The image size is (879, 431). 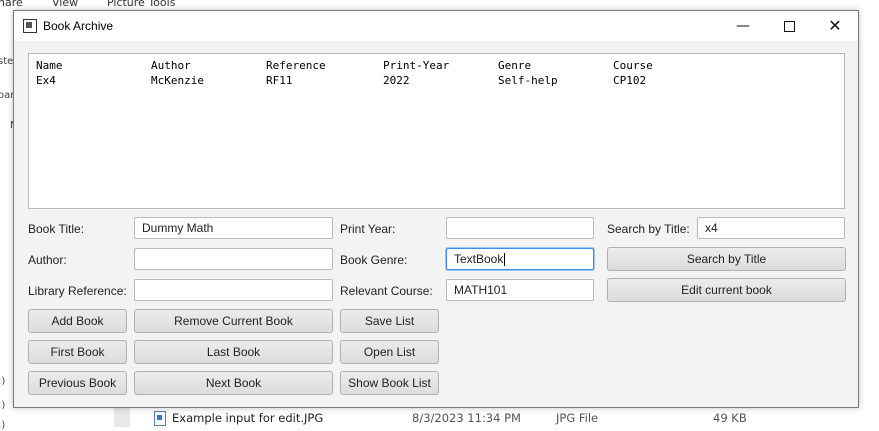 I want to click on author-label: Author:, so click(x=47, y=260).